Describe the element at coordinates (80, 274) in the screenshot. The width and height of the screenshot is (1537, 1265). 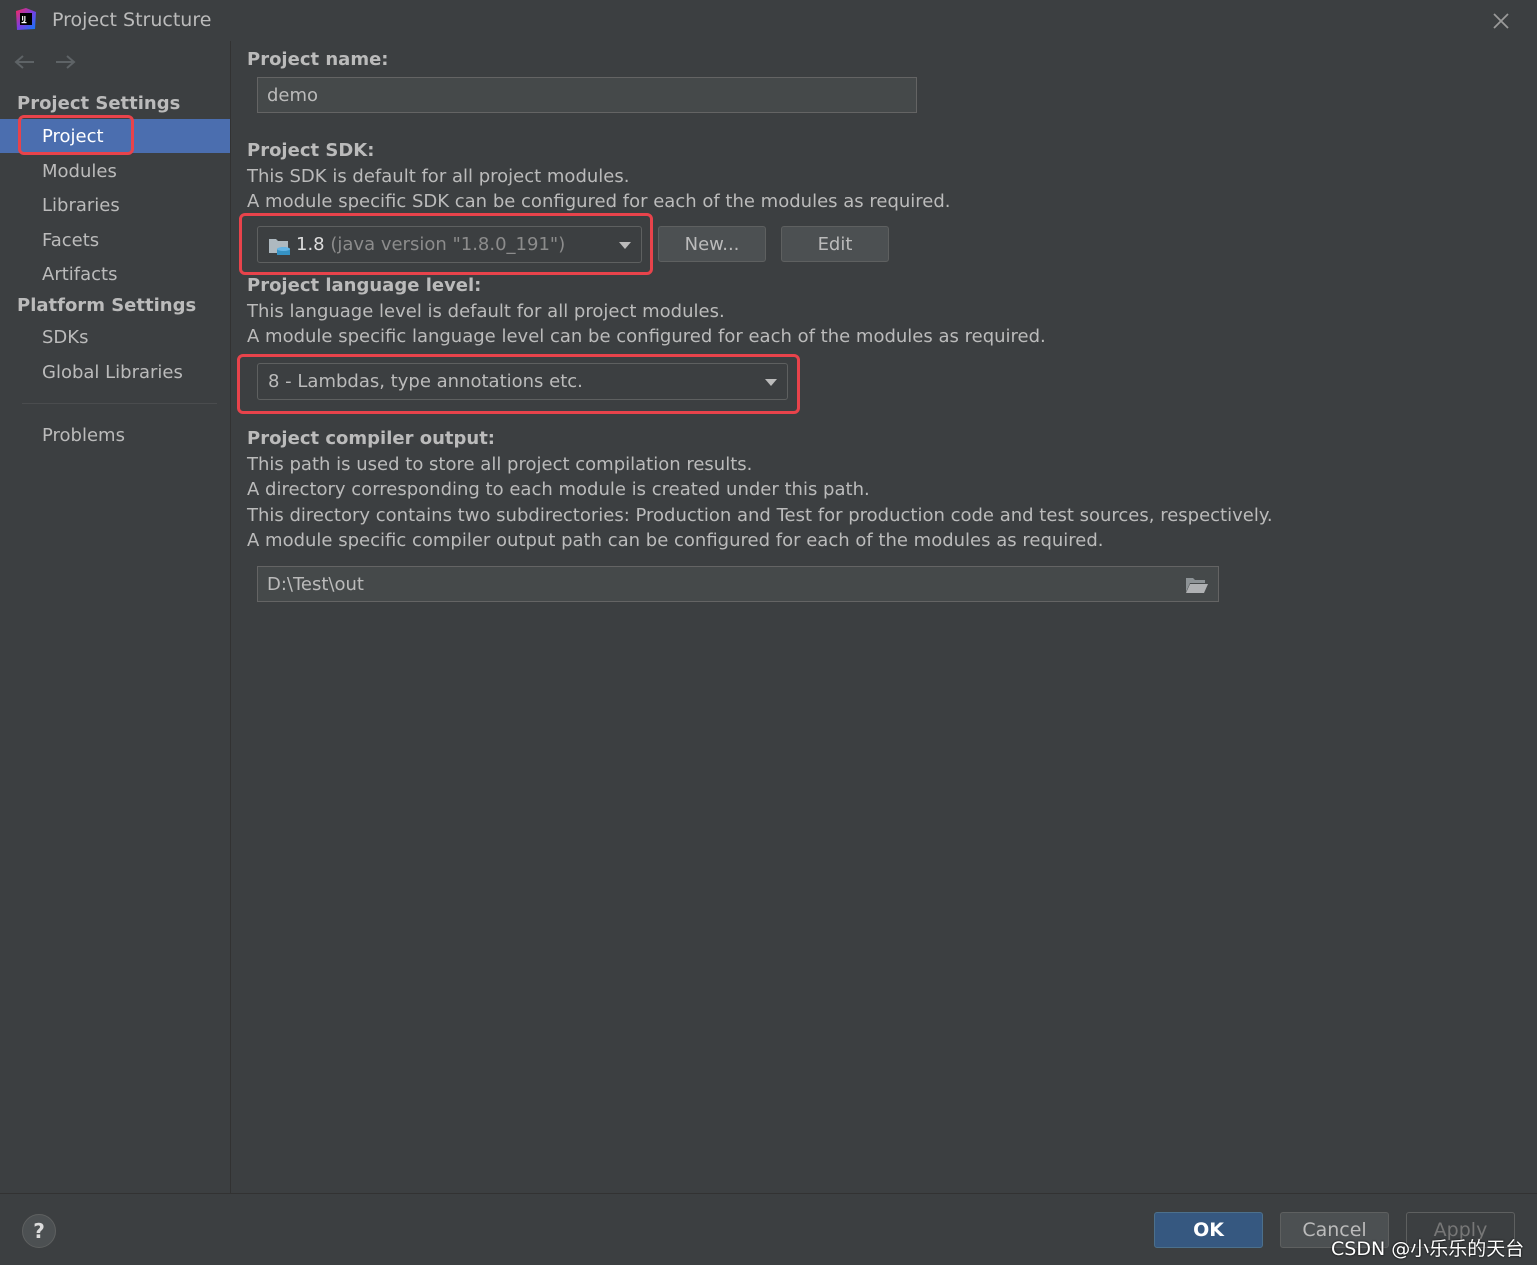
I see `sidebar-item-label: Artifacts` at that location.